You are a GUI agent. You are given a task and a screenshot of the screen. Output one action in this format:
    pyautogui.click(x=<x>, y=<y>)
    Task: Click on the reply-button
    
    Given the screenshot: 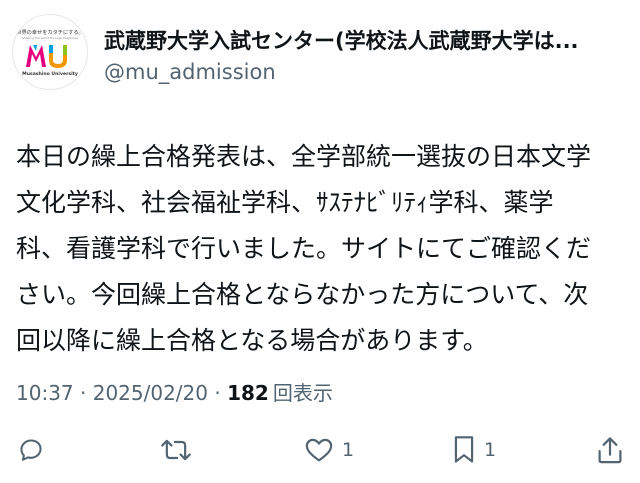 What is the action you would take?
    pyautogui.click(x=35, y=450)
    